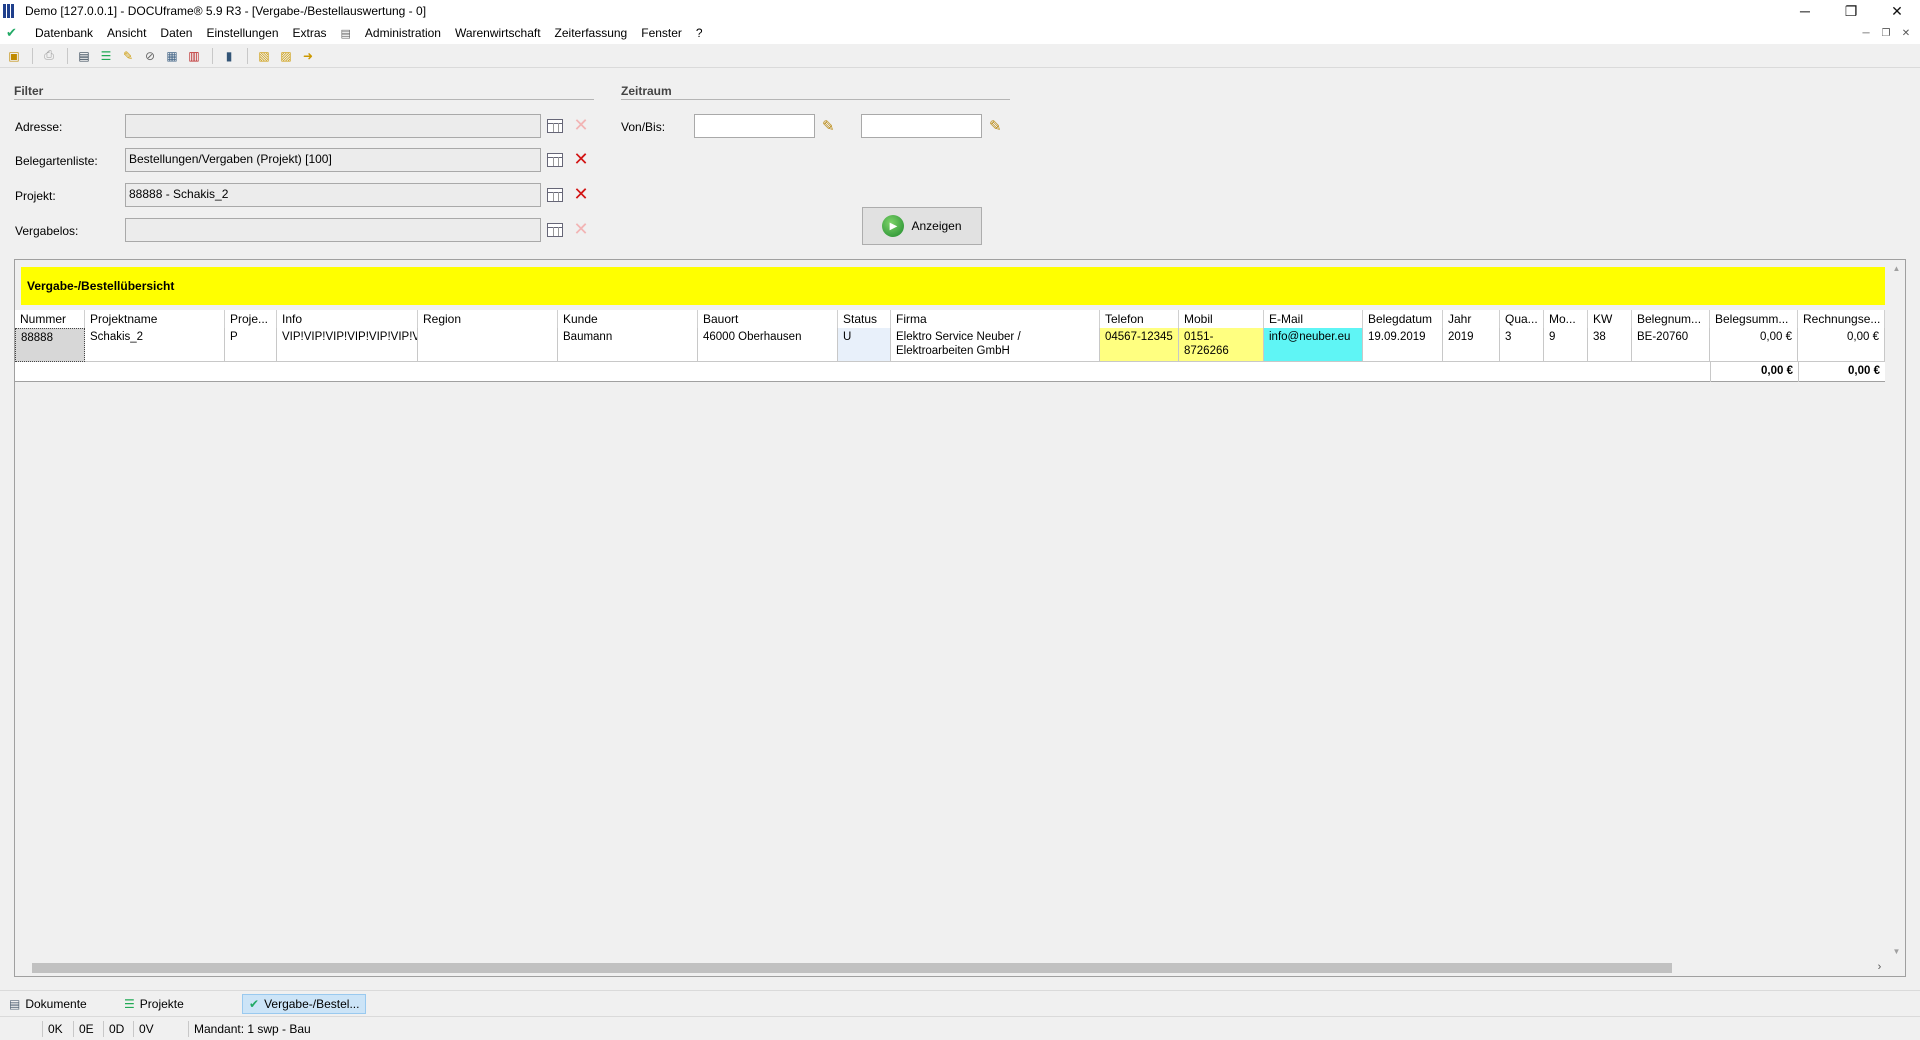 The image size is (1920, 1040). What do you see at coordinates (1313, 319) in the screenshot?
I see `col-header-email: E-Mail` at bounding box center [1313, 319].